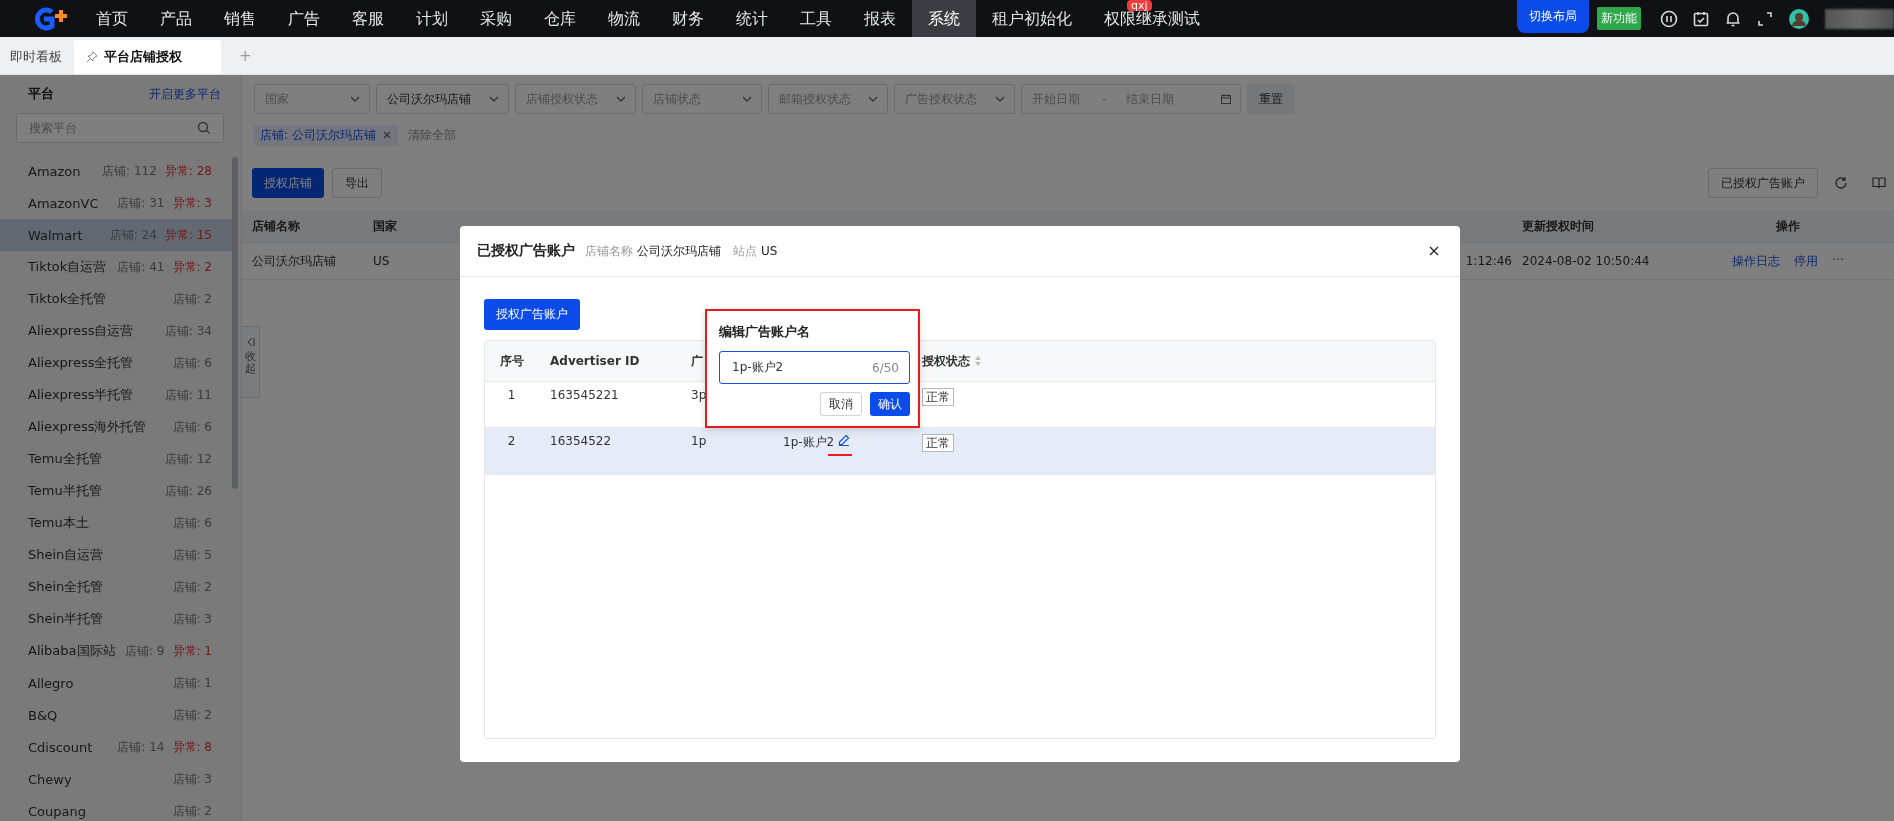  I want to click on store-count: 店铺: 11, so click(188, 395).